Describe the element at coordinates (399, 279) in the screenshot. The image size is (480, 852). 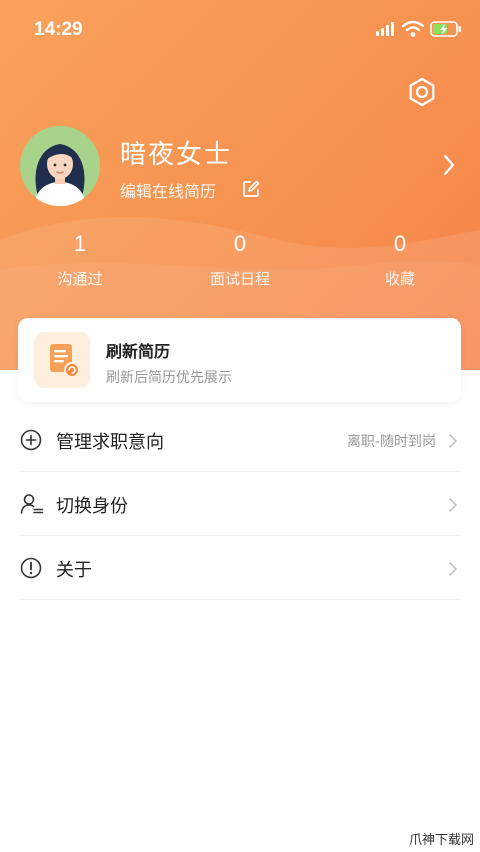
I see `stat-label: 收藏` at that location.